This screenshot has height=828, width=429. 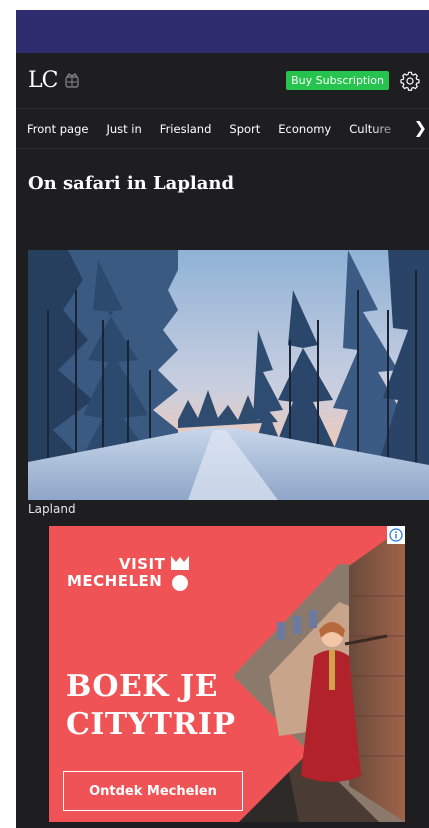 I want to click on image-caption: Lapland, so click(x=52, y=509).